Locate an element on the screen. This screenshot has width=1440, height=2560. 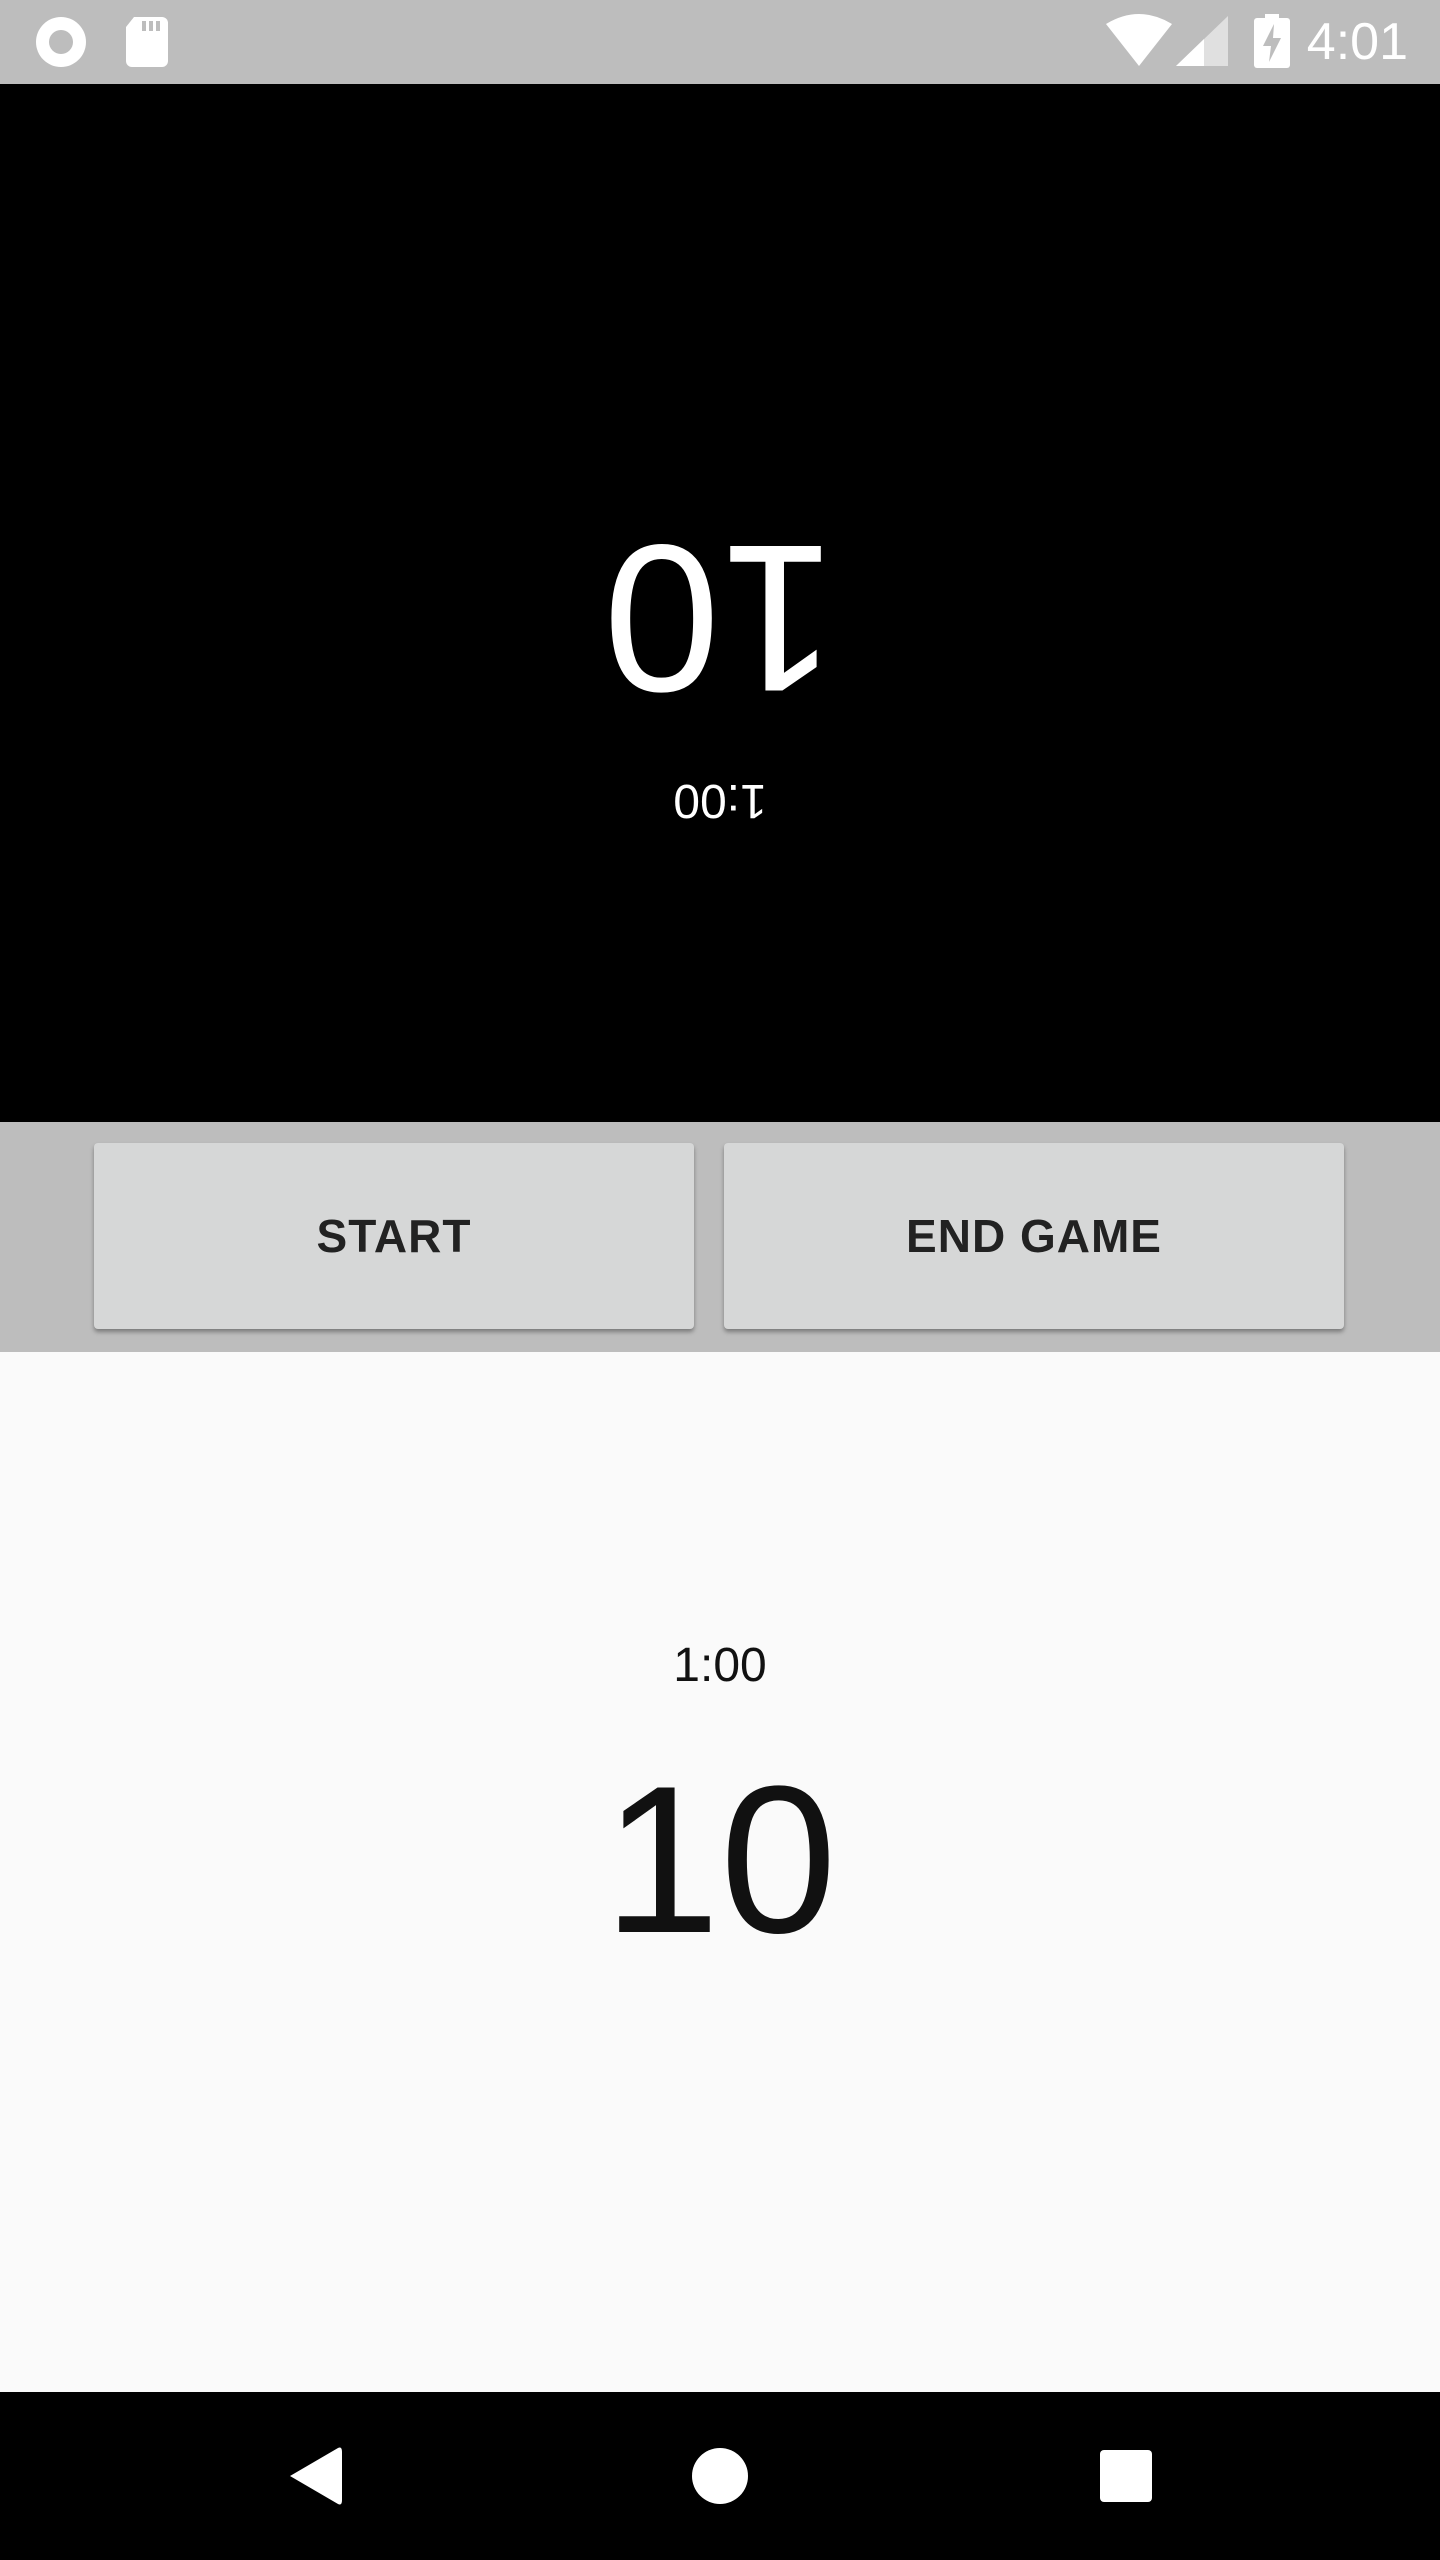
recents-icon is located at coordinates (1126, 2476).